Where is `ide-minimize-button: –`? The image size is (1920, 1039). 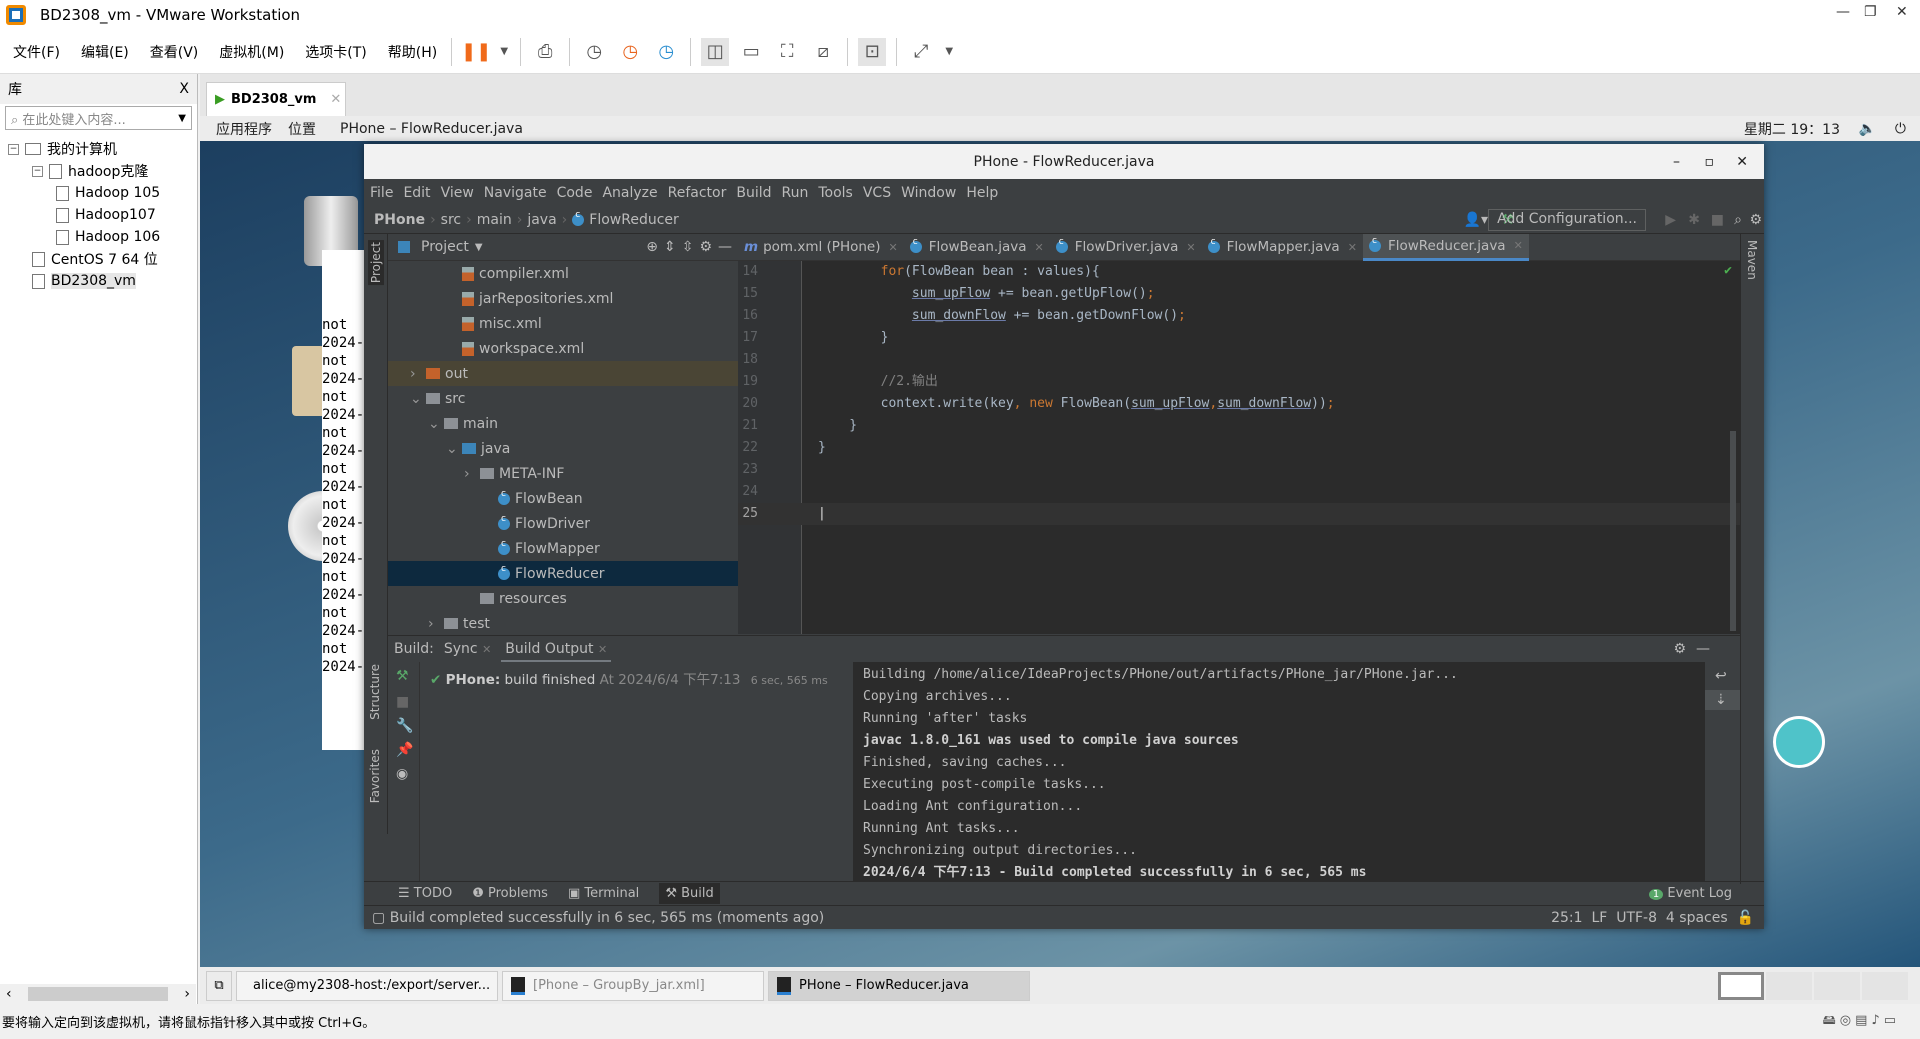 ide-minimize-button: – is located at coordinates (1676, 162).